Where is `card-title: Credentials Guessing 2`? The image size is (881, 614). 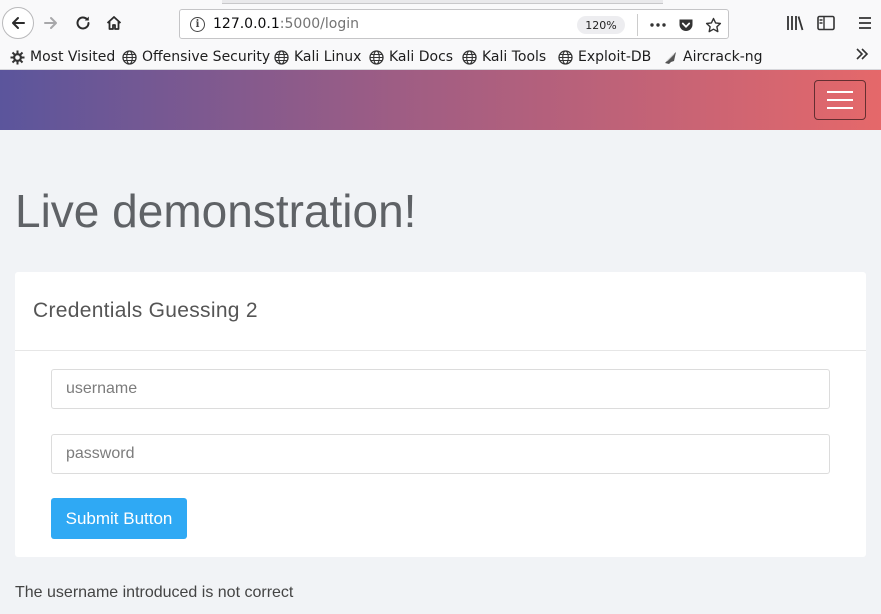
card-title: Credentials Guessing 2 is located at coordinates (145, 310).